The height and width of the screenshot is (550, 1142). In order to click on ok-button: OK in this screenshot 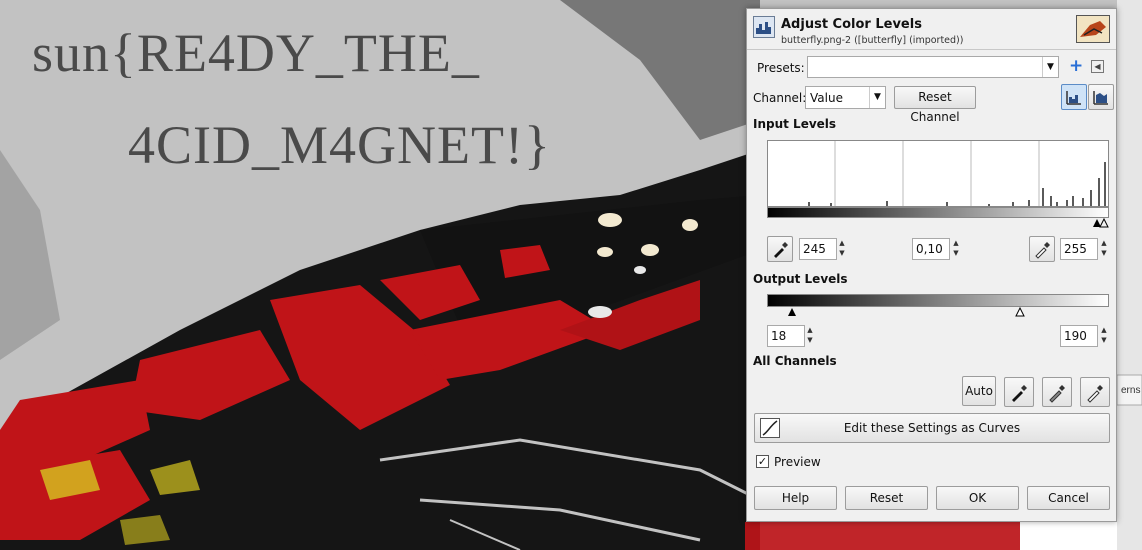, I will do `click(977, 498)`.